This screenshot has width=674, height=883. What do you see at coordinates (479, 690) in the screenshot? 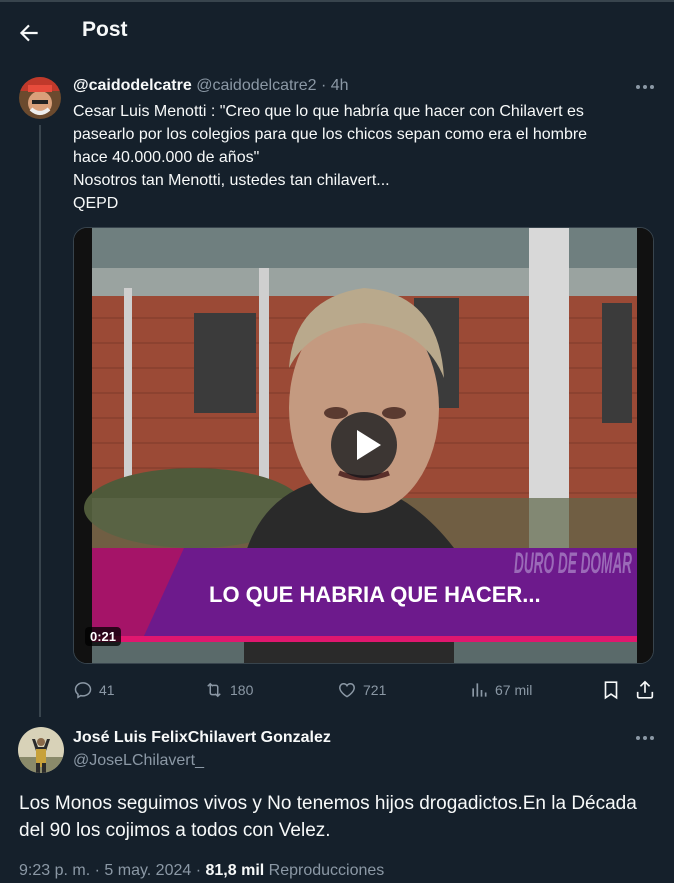
I see `analytics-icon` at bounding box center [479, 690].